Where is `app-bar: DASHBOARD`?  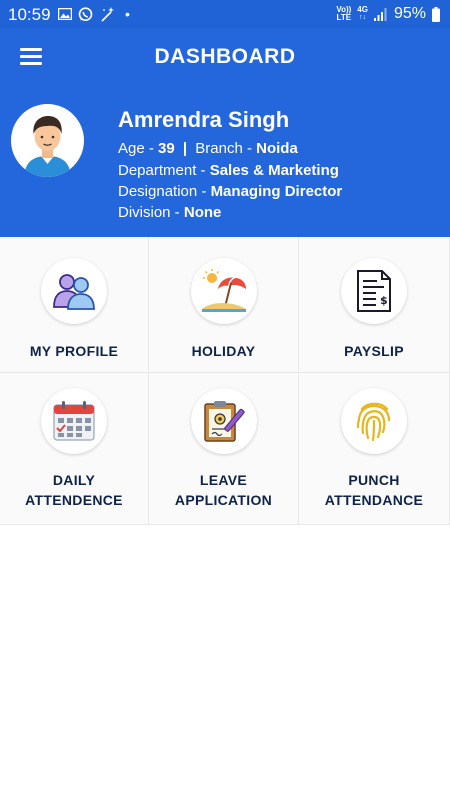
app-bar: DASHBOARD is located at coordinates (225, 57).